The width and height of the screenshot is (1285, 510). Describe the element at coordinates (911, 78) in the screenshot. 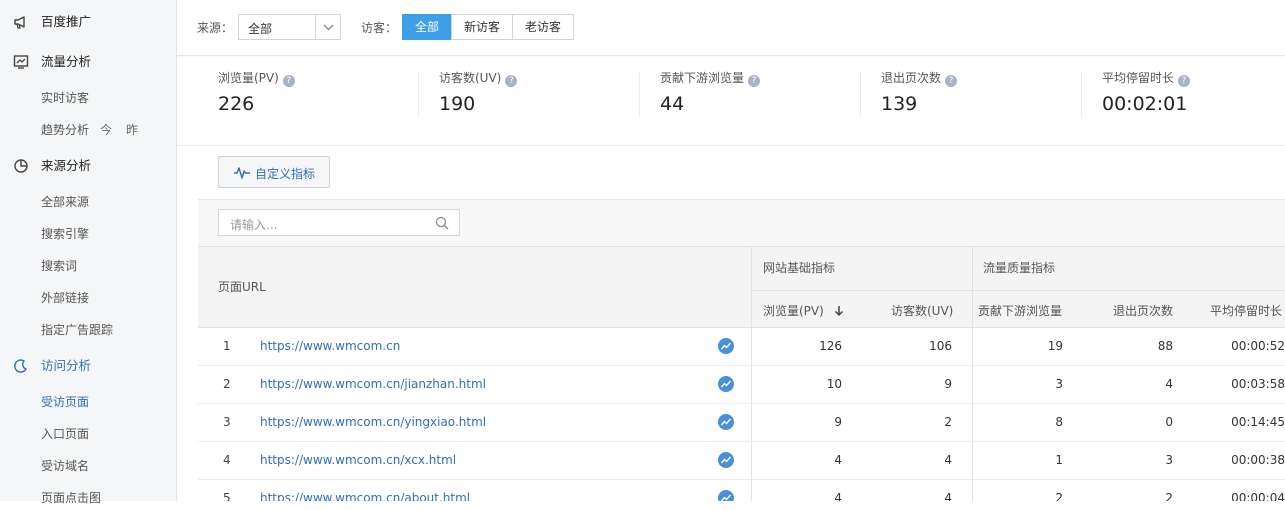

I see `metric-label: 退出页次数` at that location.